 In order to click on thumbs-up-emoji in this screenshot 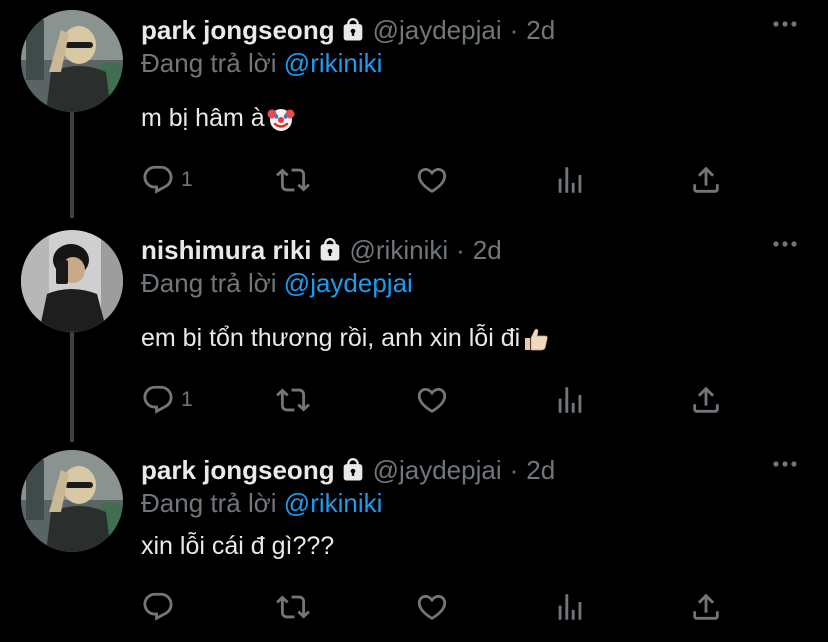, I will do `click(536, 339)`.